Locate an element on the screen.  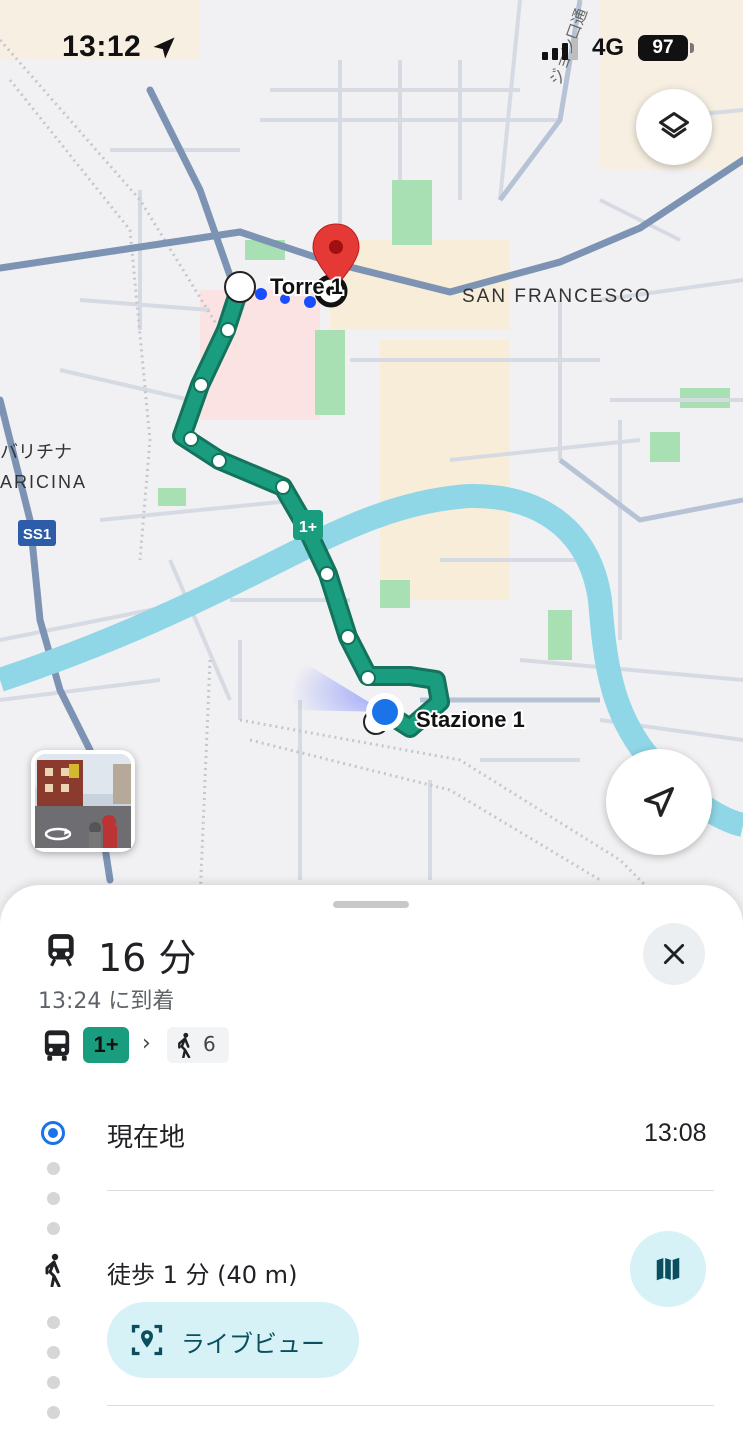
area-label-jp: バリチナ is located at coordinates (36, 452).